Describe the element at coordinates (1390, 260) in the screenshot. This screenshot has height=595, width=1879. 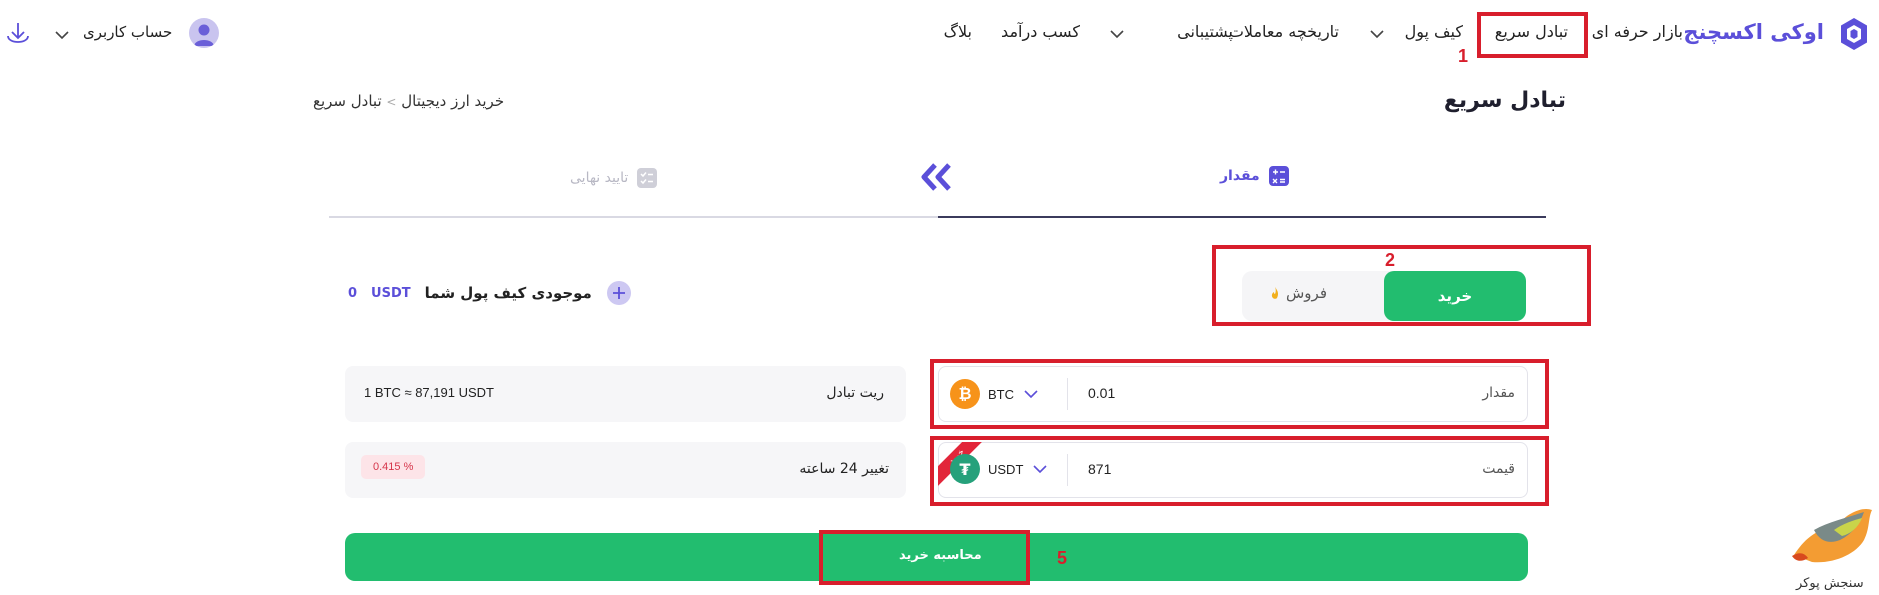
I see `annotation-number-2: 2` at that location.